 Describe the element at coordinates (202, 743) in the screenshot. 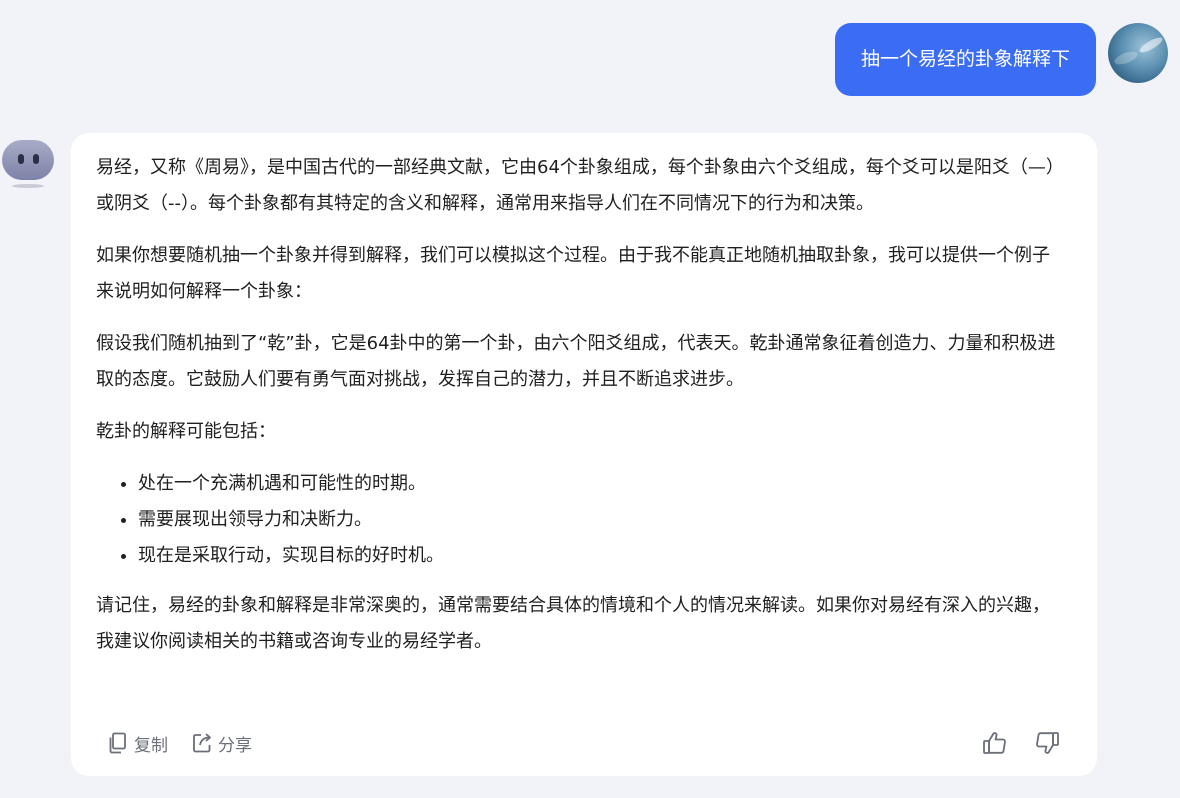

I see `share-icon` at that location.